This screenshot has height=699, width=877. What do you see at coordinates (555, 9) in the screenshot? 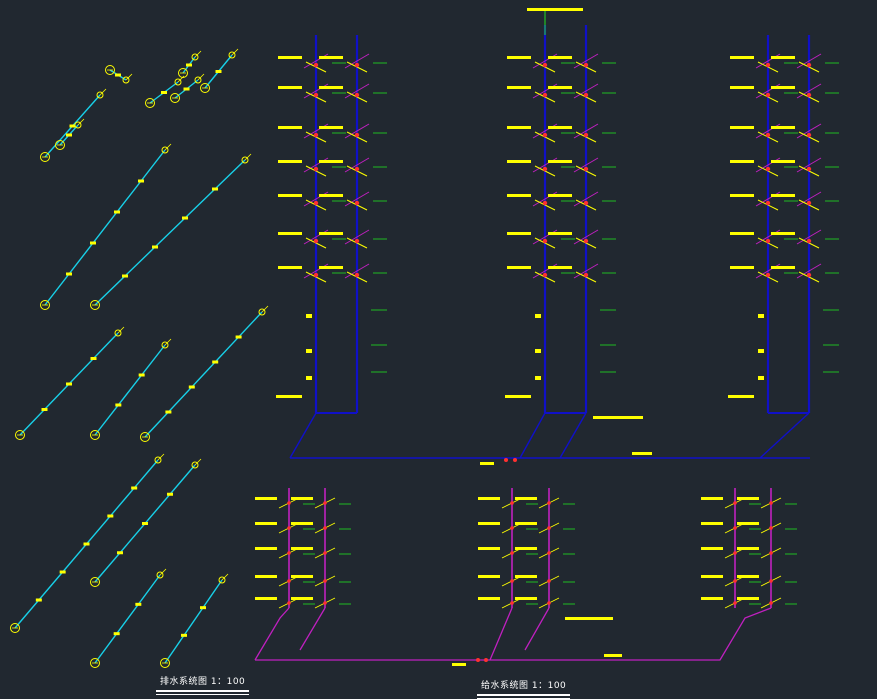
I see `incoming-label-mark` at bounding box center [555, 9].